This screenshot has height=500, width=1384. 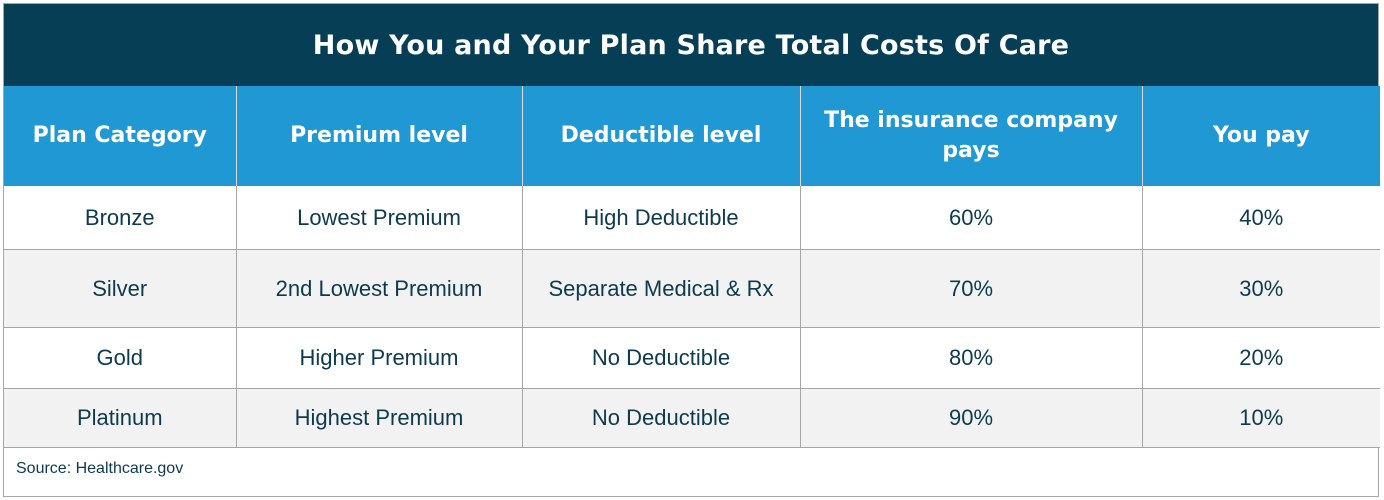 What do you see at coordinates (661, 218) in the screenshot?
I see `cell-deductible-level: High Deductible` at bounding box center [661, 218].